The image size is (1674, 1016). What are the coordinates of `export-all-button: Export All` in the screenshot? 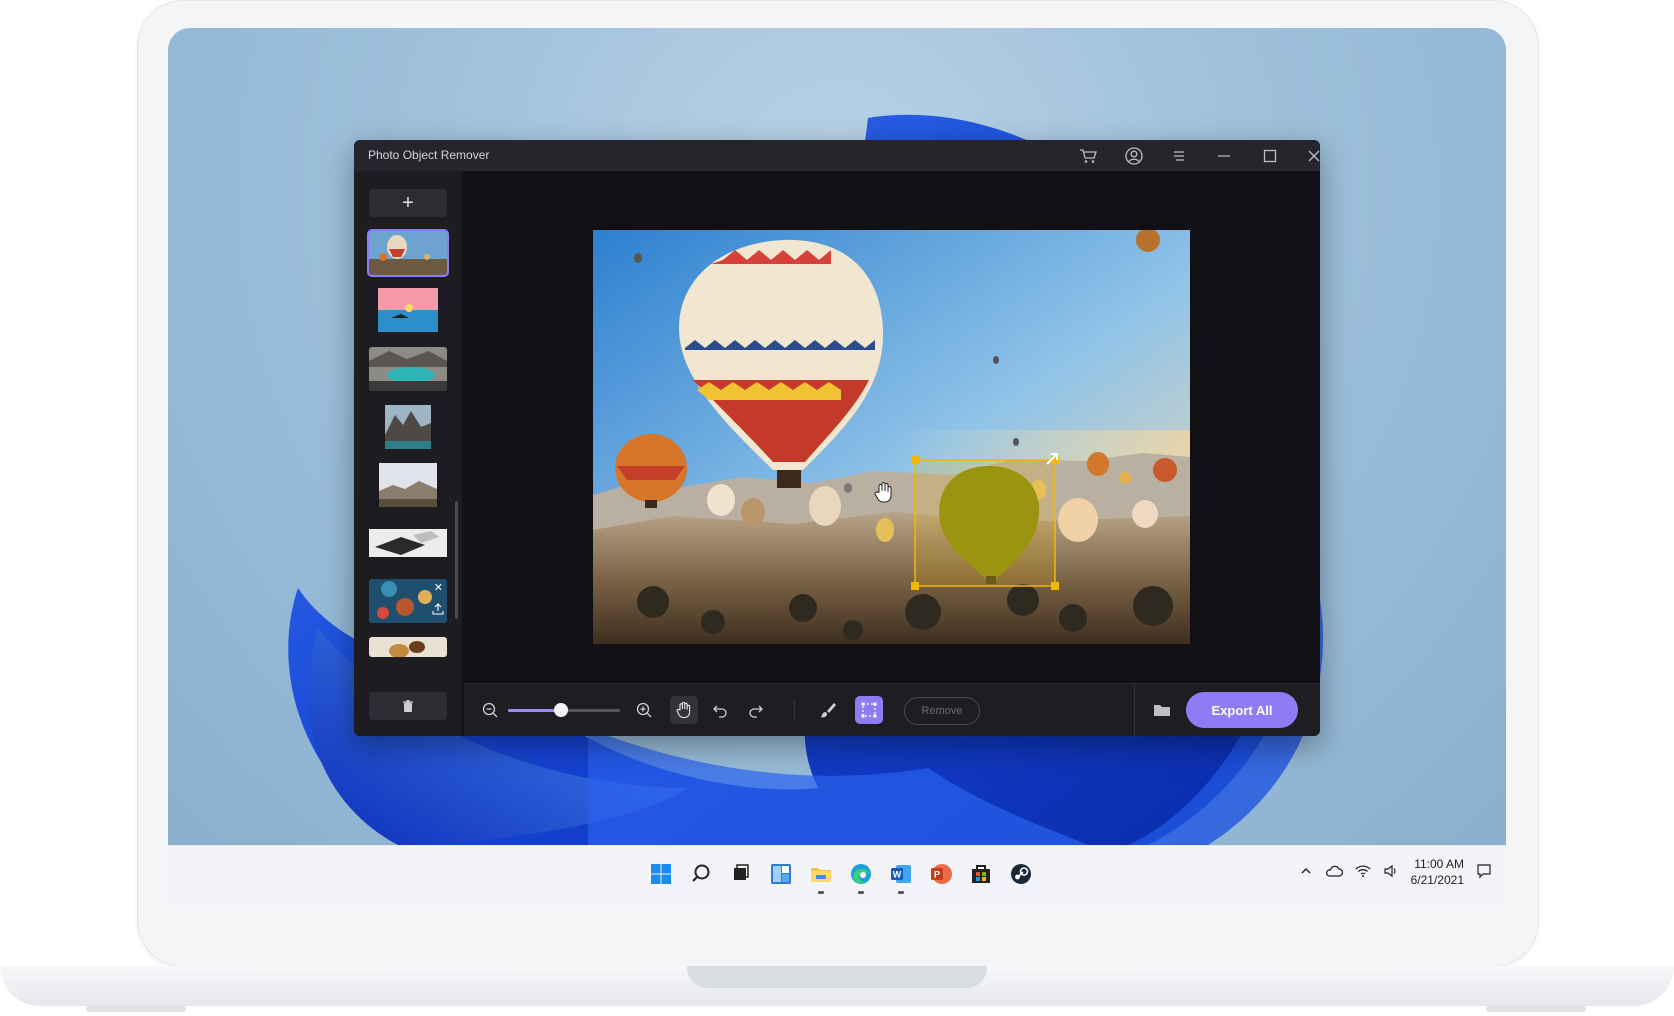 It's located at (1242, 710).